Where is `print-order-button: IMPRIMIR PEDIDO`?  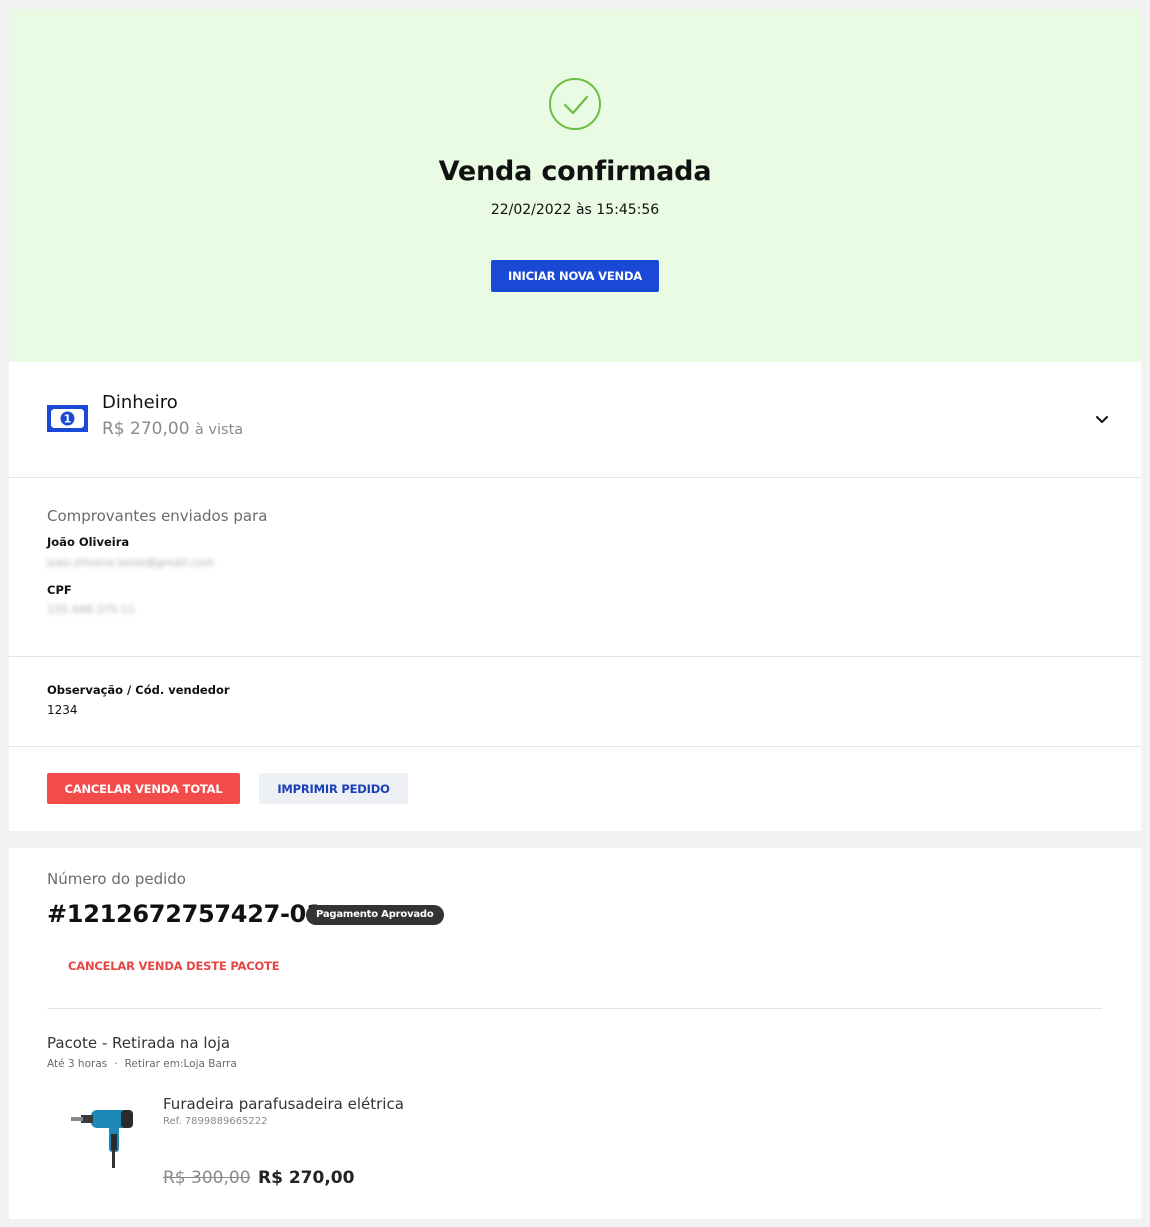 print-order-button: IMPRIMIR PEDIDO is located at coordinates (333, 788).